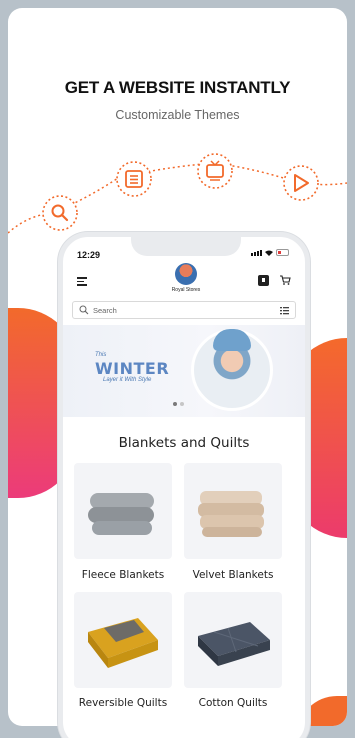 The width and height of the screenshot is (355, 738). Describe the element at coordinates (184, 310) in the screenshot. I see `search-bar: Search` at that location.